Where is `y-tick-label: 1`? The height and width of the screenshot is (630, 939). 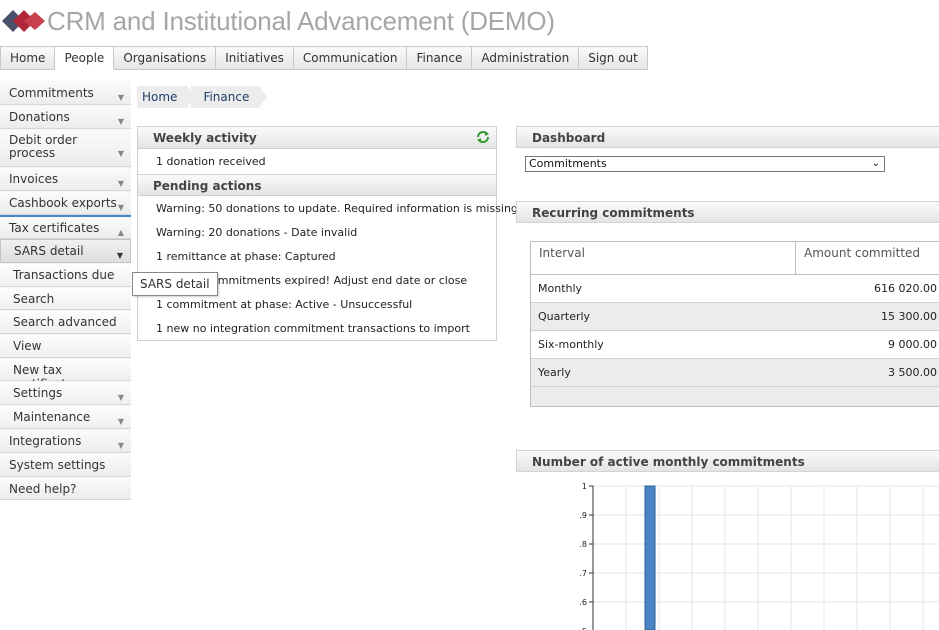 y-tick-label: 1 is located at coordinates (584, 486).